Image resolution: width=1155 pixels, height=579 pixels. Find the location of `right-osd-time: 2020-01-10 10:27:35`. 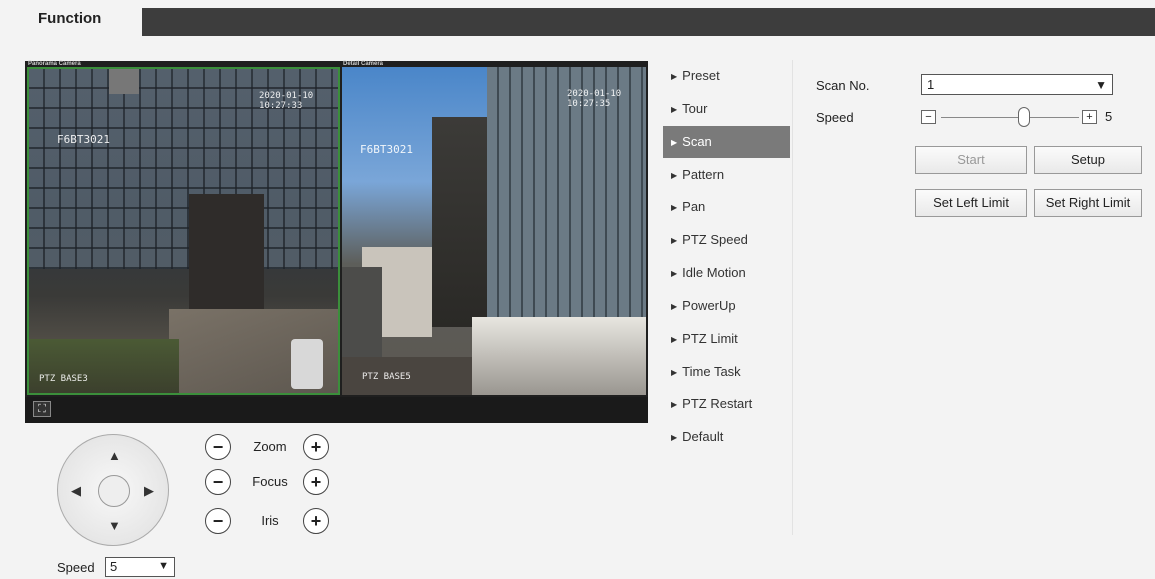

right-osd-time: 2020-01-10 10:27:35 is located at coordinates (594, 99).